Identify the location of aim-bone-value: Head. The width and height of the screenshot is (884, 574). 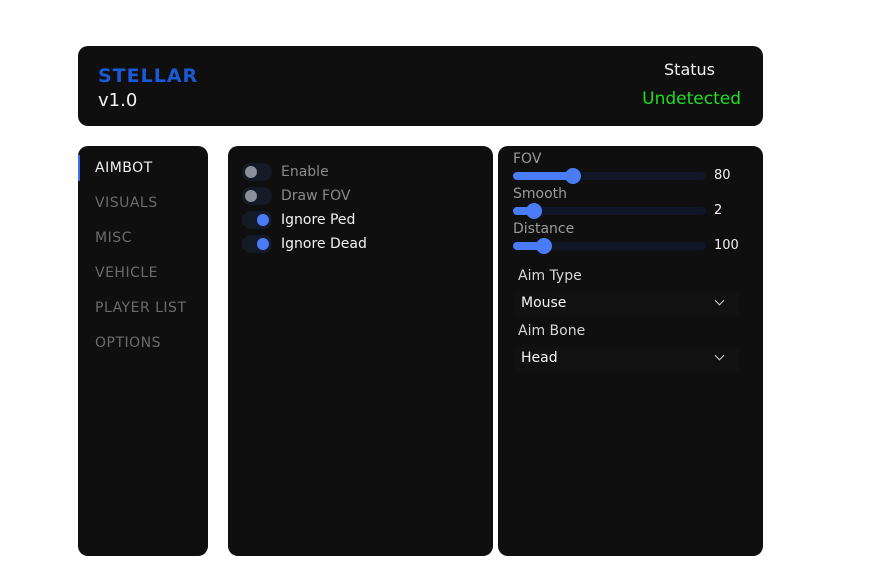
(539, 358).